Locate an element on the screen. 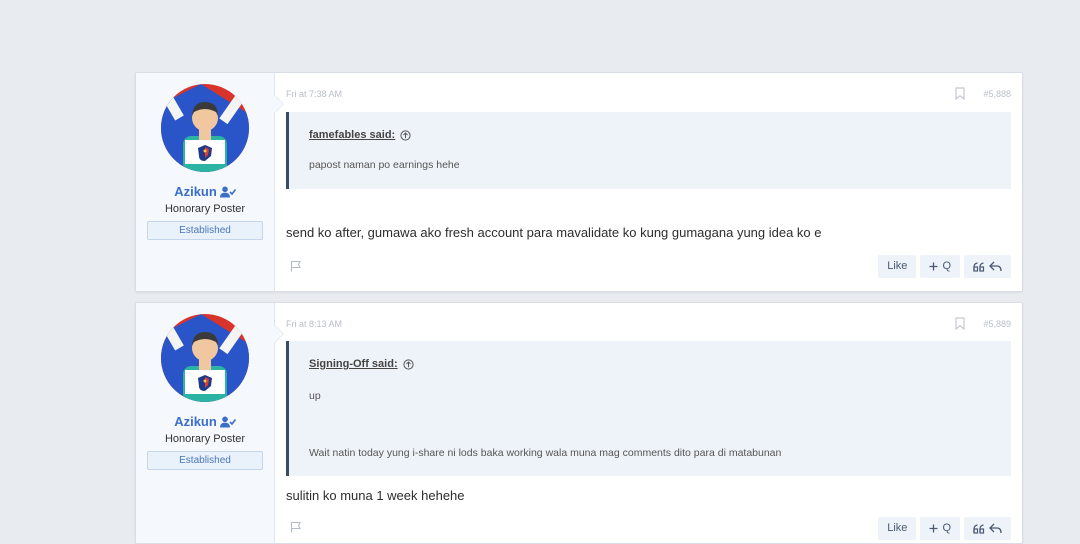 Image resolution: width=1080 pixels, height=544 pixels. quote-header: famefables said: is located at coordinates (360, 135).